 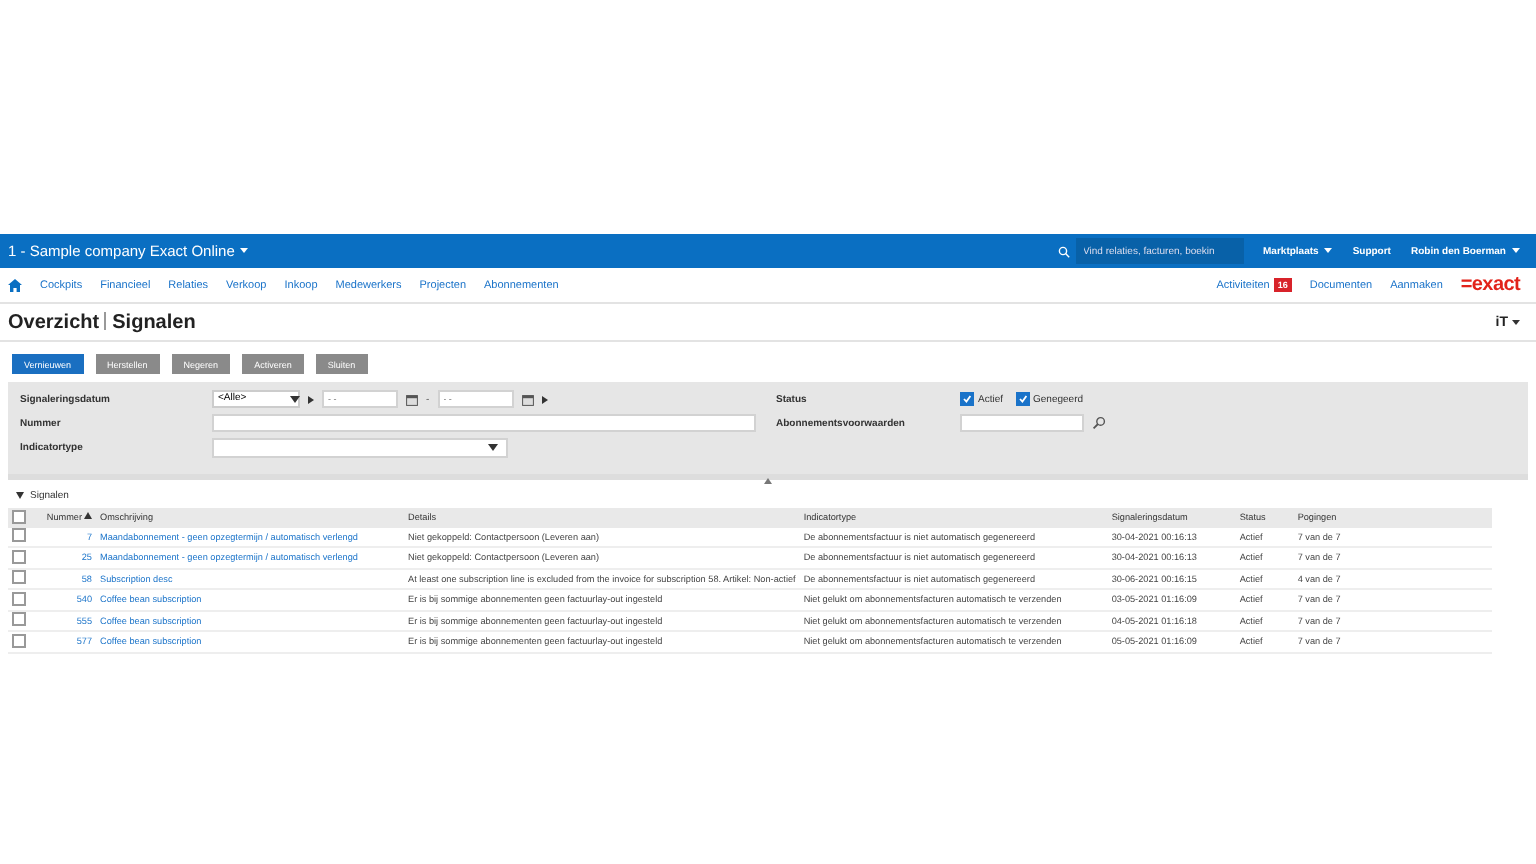 I want to click on number-field, so click(x=484, y=423).